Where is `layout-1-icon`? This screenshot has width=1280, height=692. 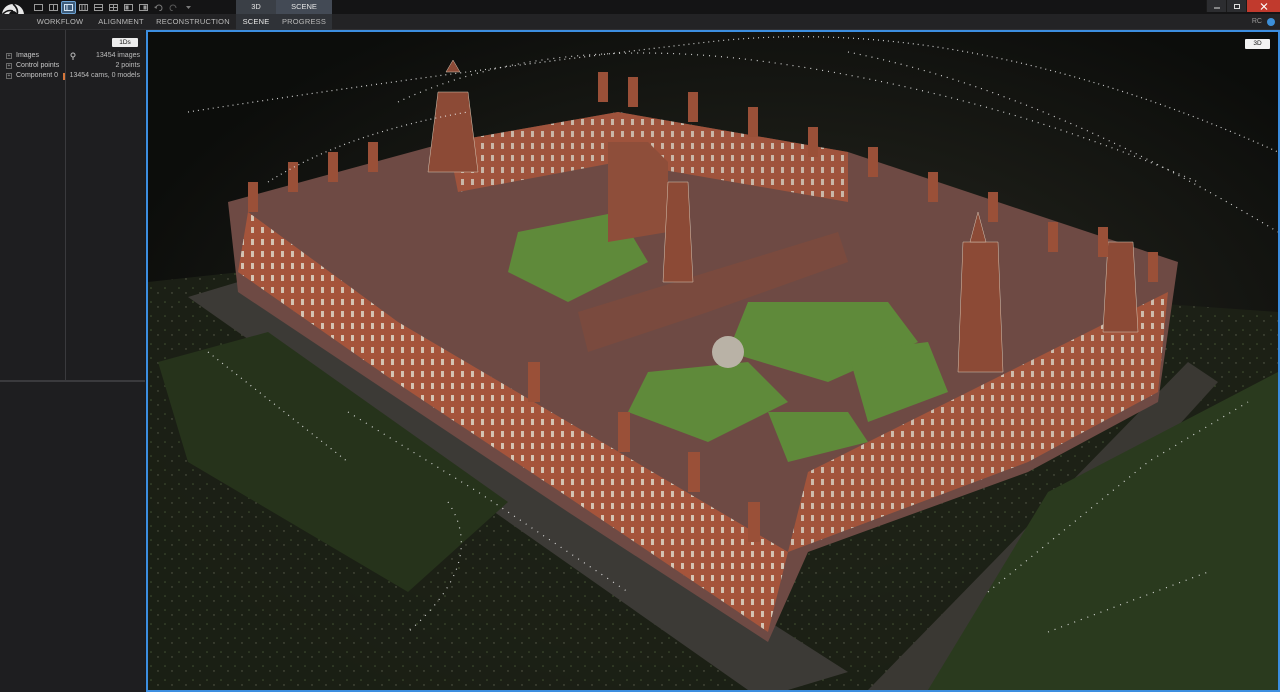
layout-1-icon is located at coordinates (38, 7).